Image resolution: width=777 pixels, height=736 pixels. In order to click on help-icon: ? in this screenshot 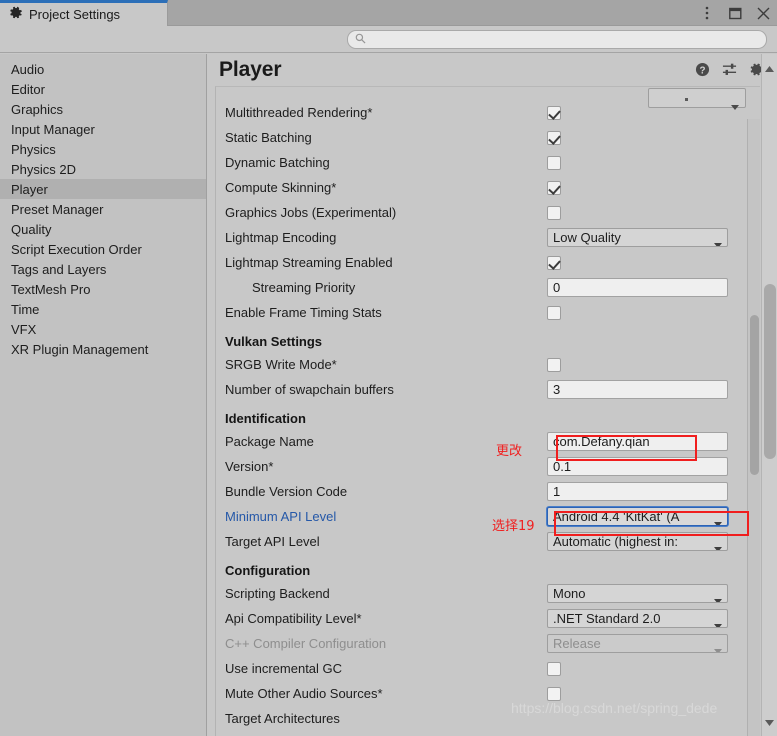, I will do `click(703, 70)`.